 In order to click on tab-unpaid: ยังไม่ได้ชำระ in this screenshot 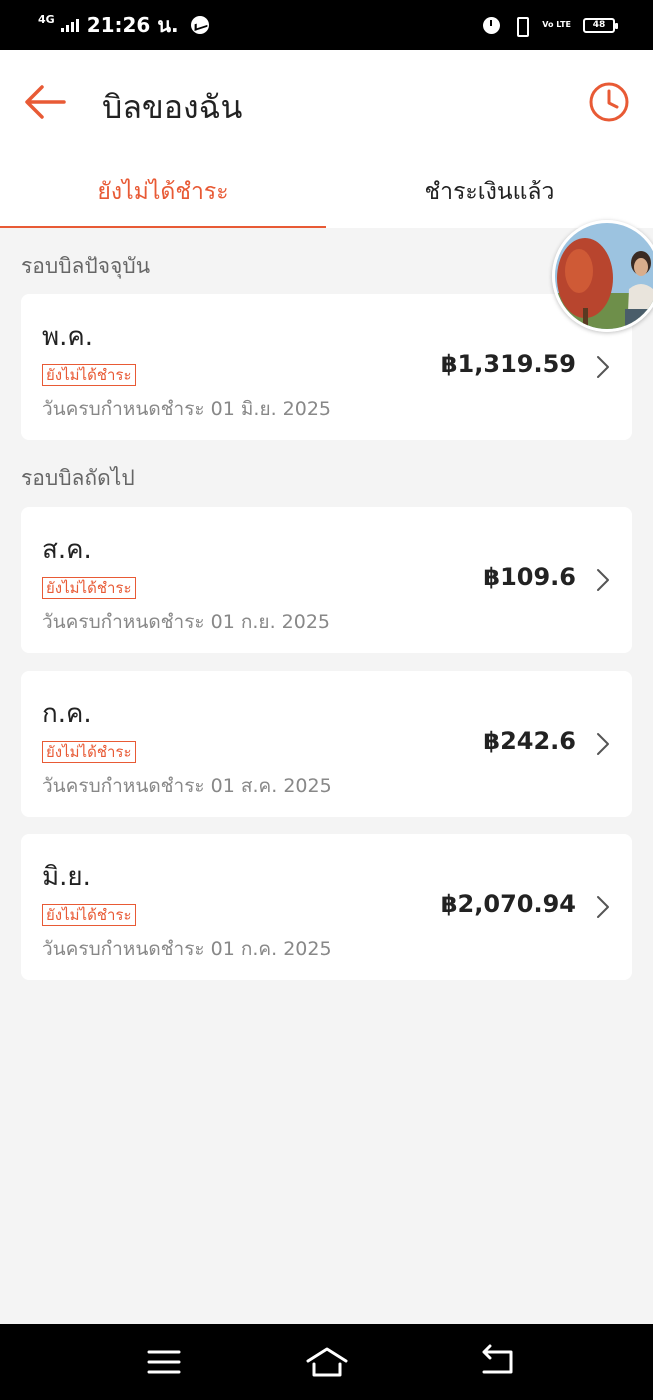, I will do `click(163, 191)`.